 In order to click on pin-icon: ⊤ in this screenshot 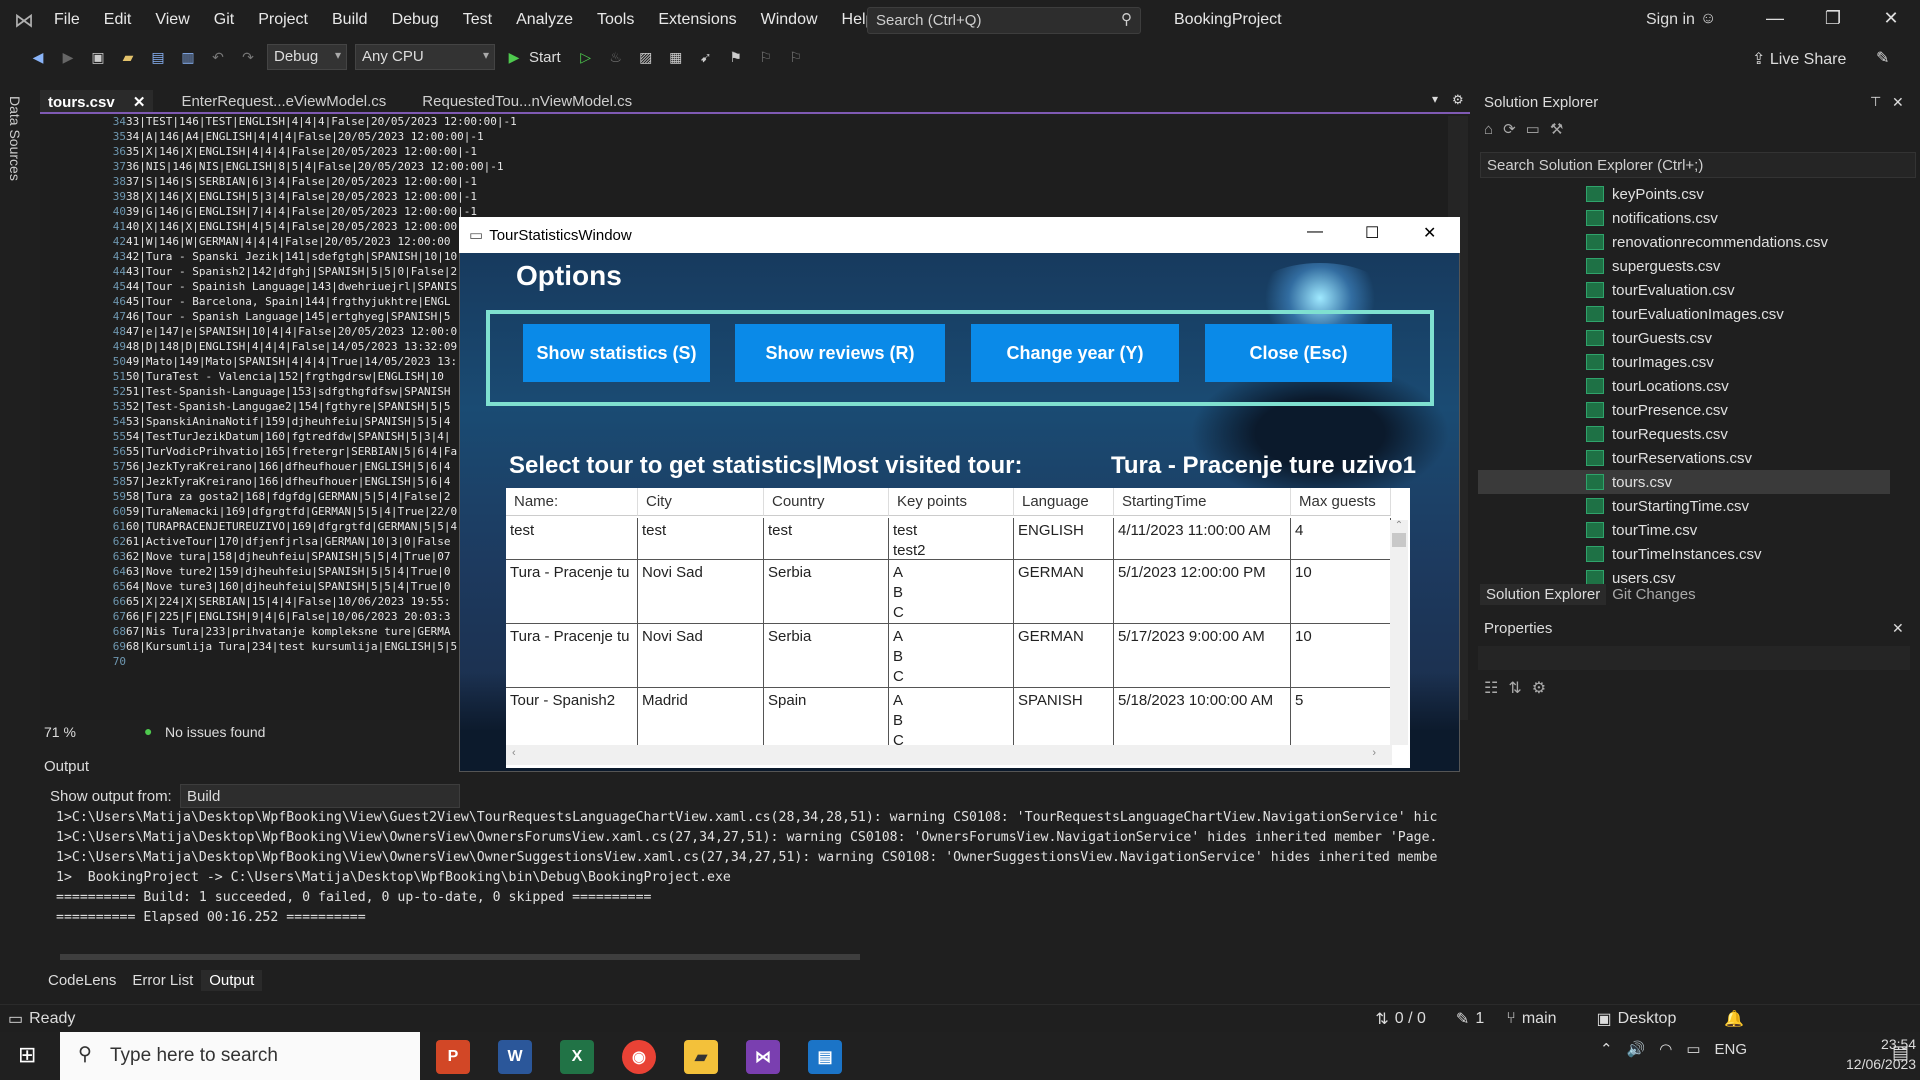, I will do `click(1875, 102)`.